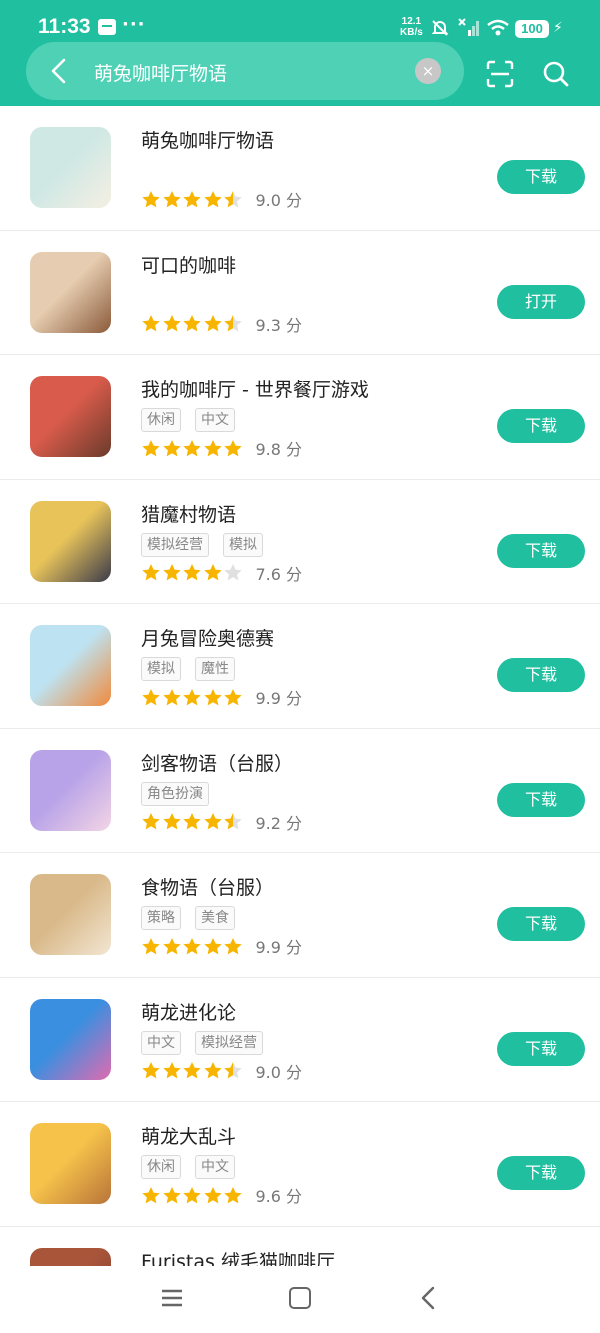  I want to click on app-title: 月兔冒险奥德赛, so click(207, 637).